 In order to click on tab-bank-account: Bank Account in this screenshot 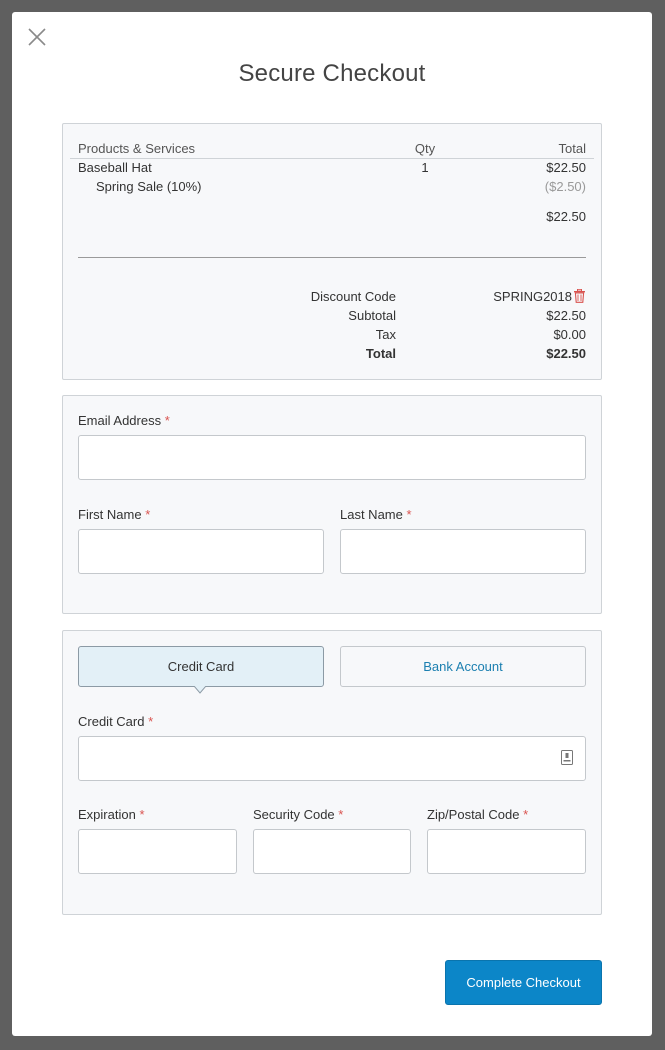, I will do `click(463, 666)`.